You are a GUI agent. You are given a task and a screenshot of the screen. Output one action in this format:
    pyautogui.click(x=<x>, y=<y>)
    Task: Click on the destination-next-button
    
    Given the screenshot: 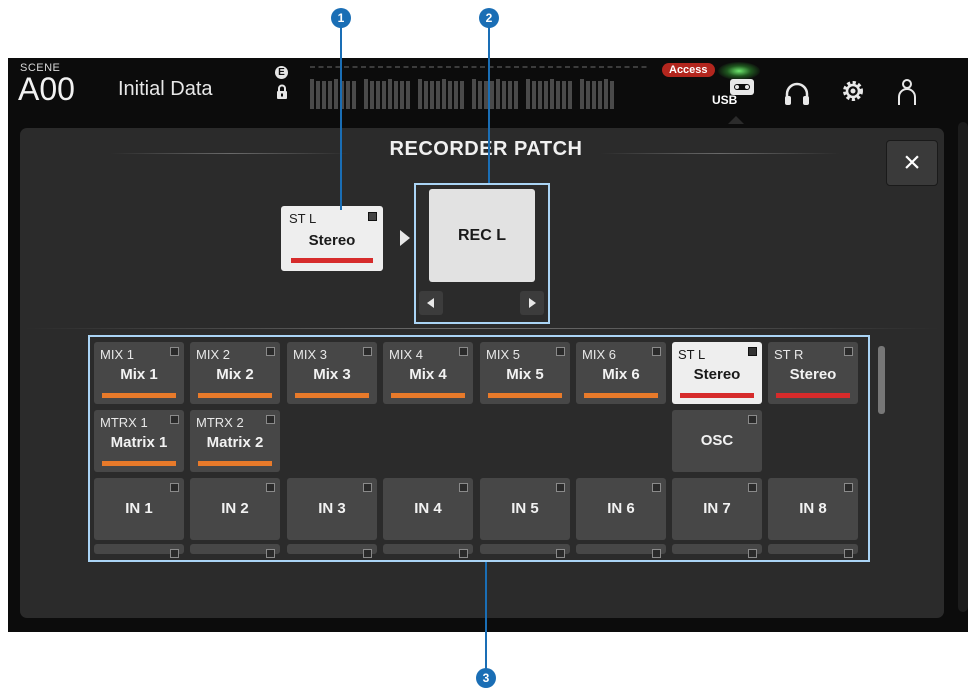 What is the action you would take?
    pyautogui.click(x=532, y=303)
    